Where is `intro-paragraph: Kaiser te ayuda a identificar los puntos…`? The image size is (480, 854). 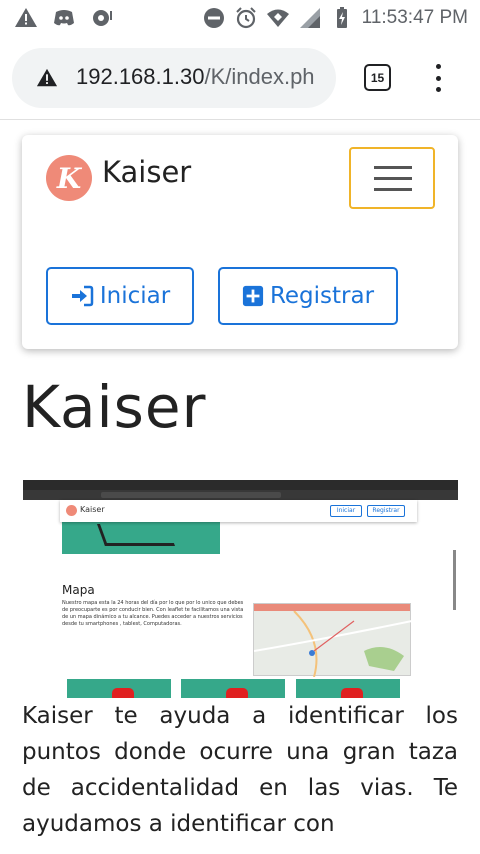
intro-paragraph: Kaiser te ayuda a identificar los puntos… is located at coordinates (240, 770).